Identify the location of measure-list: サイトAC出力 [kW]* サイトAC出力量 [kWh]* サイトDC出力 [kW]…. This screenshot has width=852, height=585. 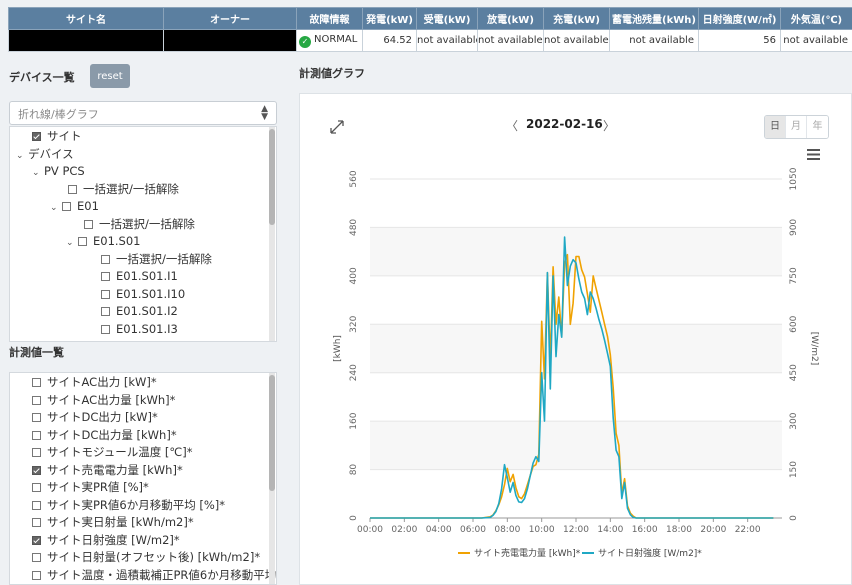
(143, 478).